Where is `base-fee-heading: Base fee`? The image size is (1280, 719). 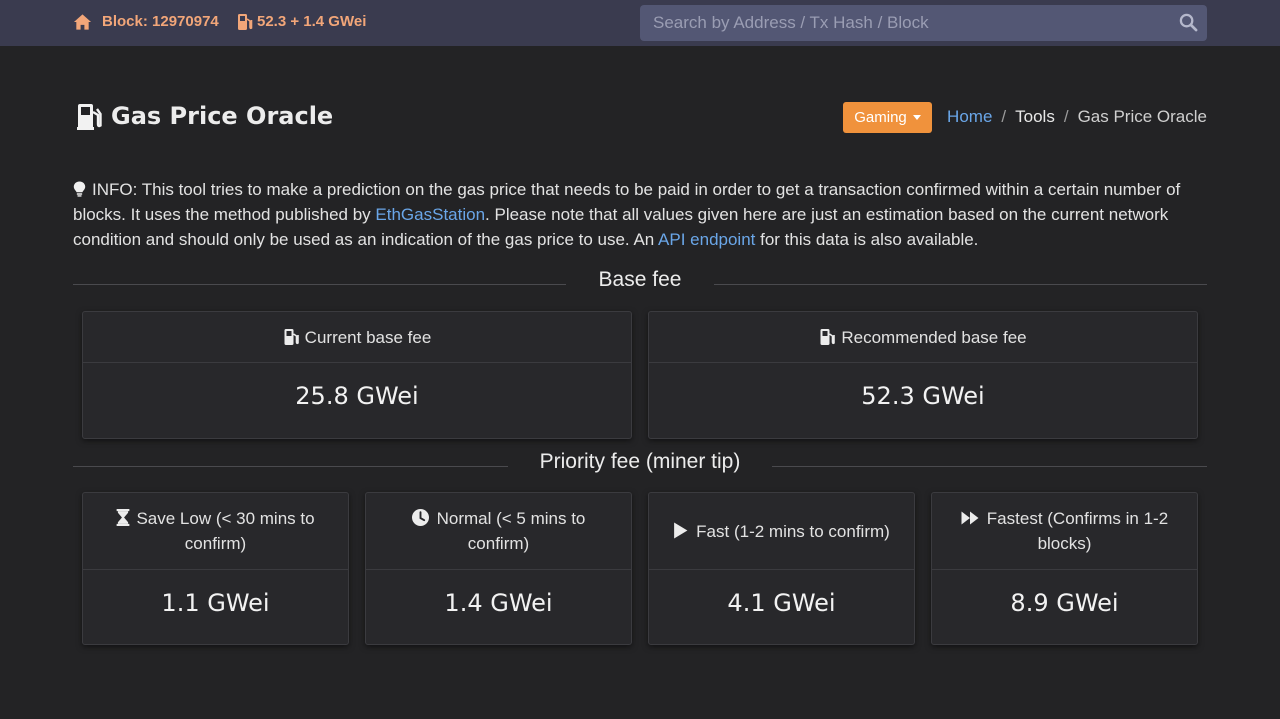 base-fee-heading: Base fee is located at coordinates (640, 279).